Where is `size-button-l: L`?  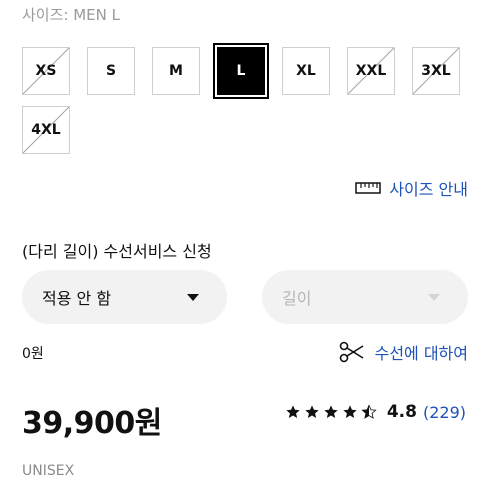 size-button-l: L is located at coordinates (241, 71).